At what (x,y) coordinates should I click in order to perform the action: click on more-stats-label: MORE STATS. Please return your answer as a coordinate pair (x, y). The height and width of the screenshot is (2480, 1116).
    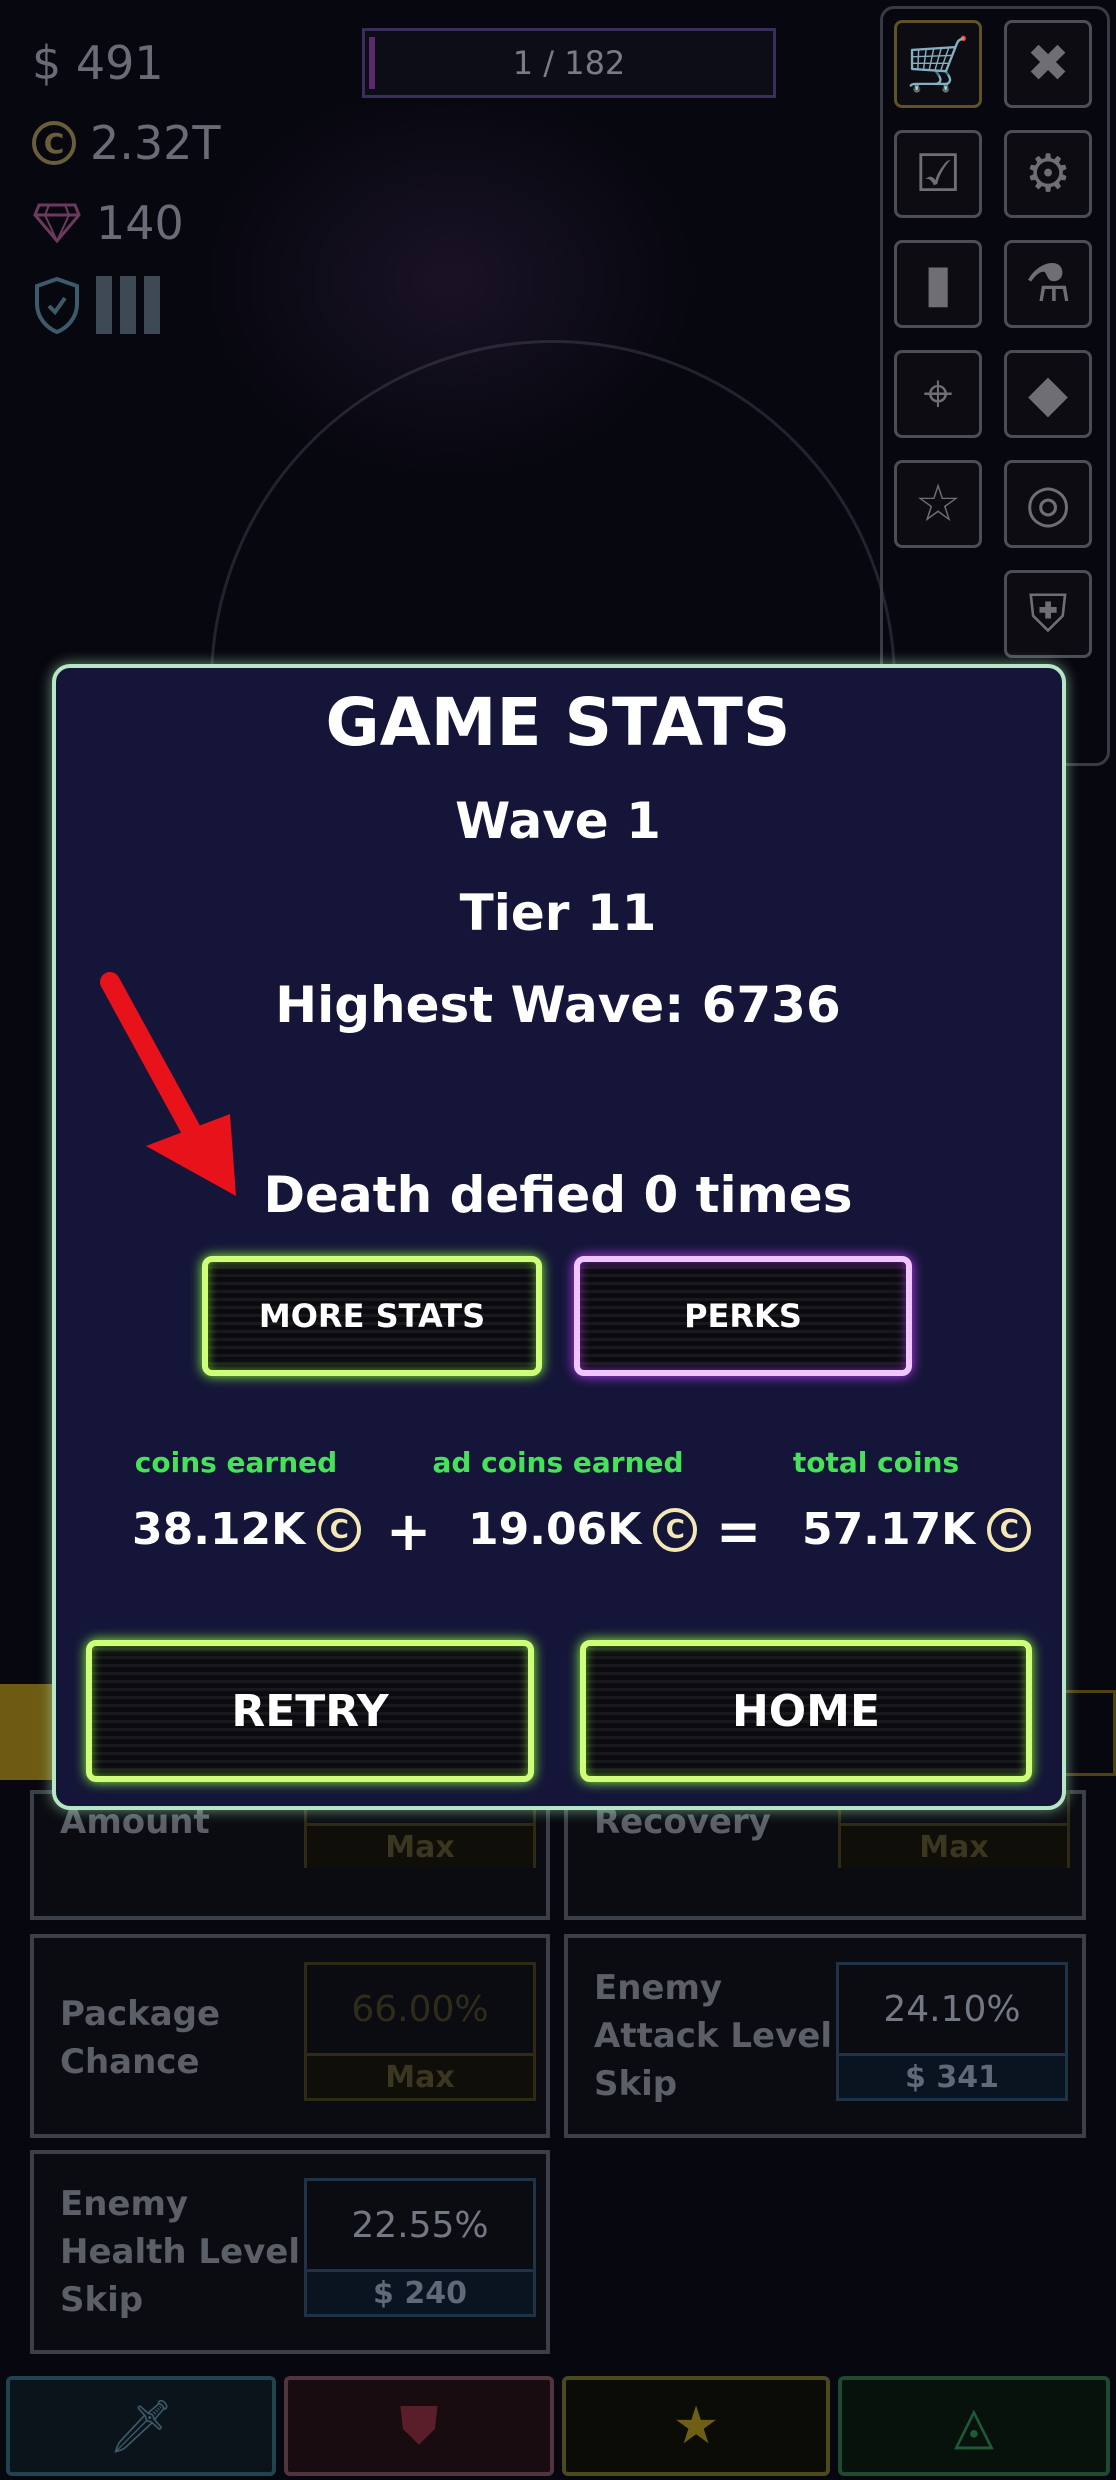
    Looking at the image, I should click on (372, 1316).